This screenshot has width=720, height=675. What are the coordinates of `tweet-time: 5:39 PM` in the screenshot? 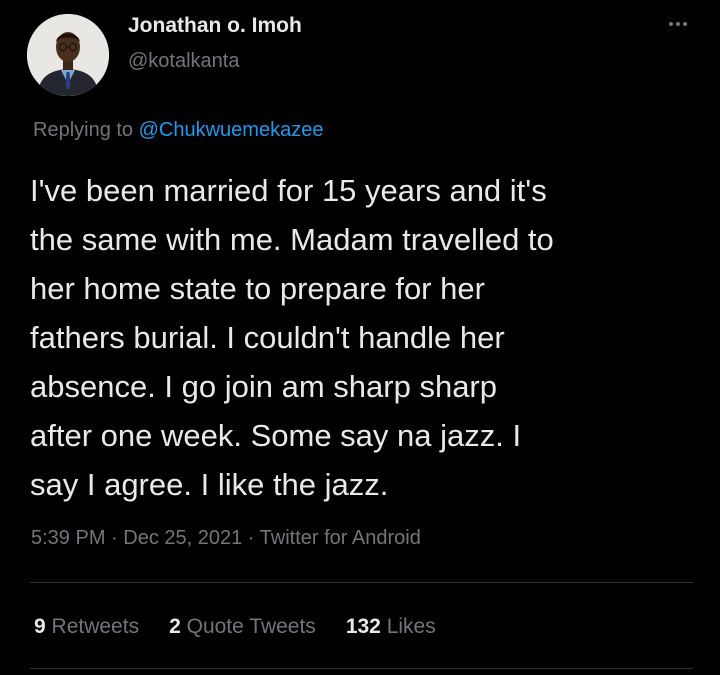 It's located at (68, 538).